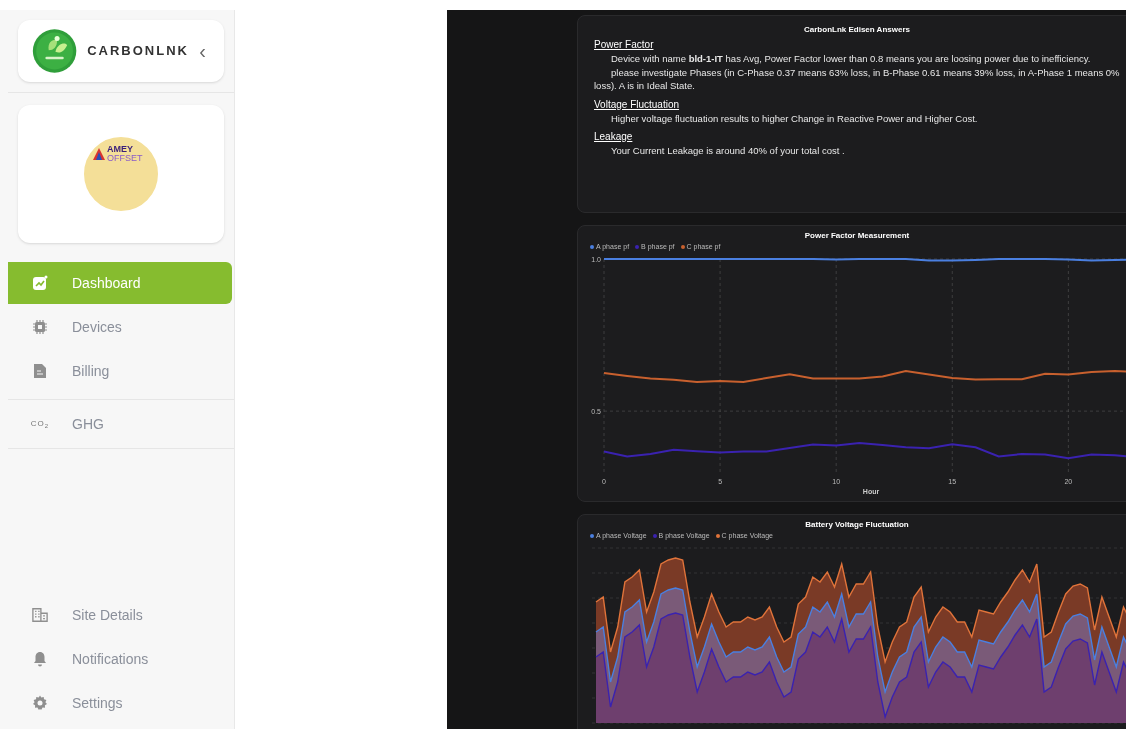  I want to click on answer-text: please investigate Phases (in C-Phase 0.37 means 63% loss, in B-Phase 0.61 means 39% loss, in A-Phase 1 means 0% loss). A is in Ideal State., so click(857, 79).